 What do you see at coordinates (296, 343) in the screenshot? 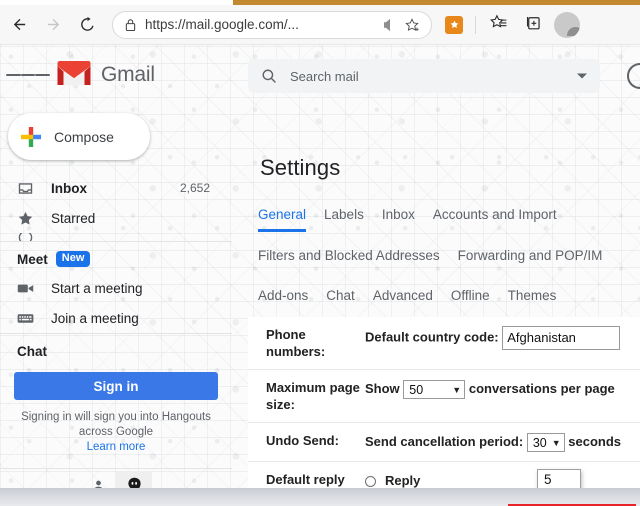
I see `phone-numbers-label: Phone numbers:` at bounding box center [296, 343].